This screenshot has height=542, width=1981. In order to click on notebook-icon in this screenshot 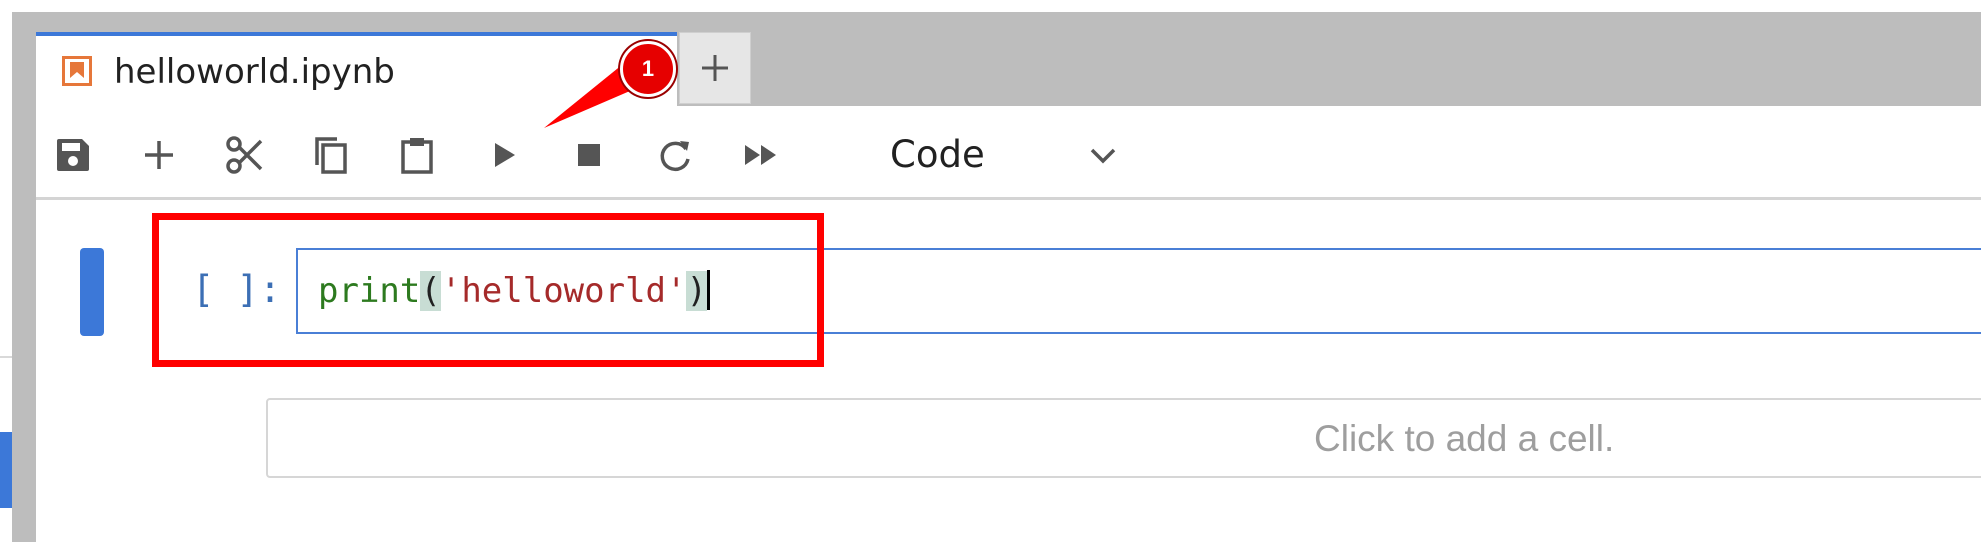, I will do `click(77, 71)`.